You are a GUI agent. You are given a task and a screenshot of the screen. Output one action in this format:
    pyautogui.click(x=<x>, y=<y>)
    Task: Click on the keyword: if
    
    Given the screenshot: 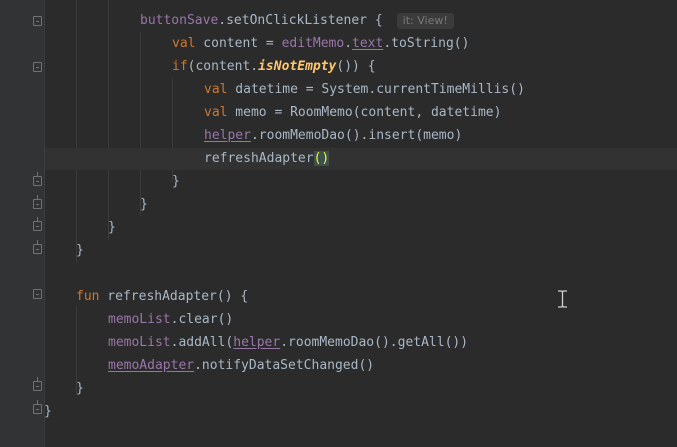 What is the action you would take?
    pyautogui.click(x=180, y=66)
    